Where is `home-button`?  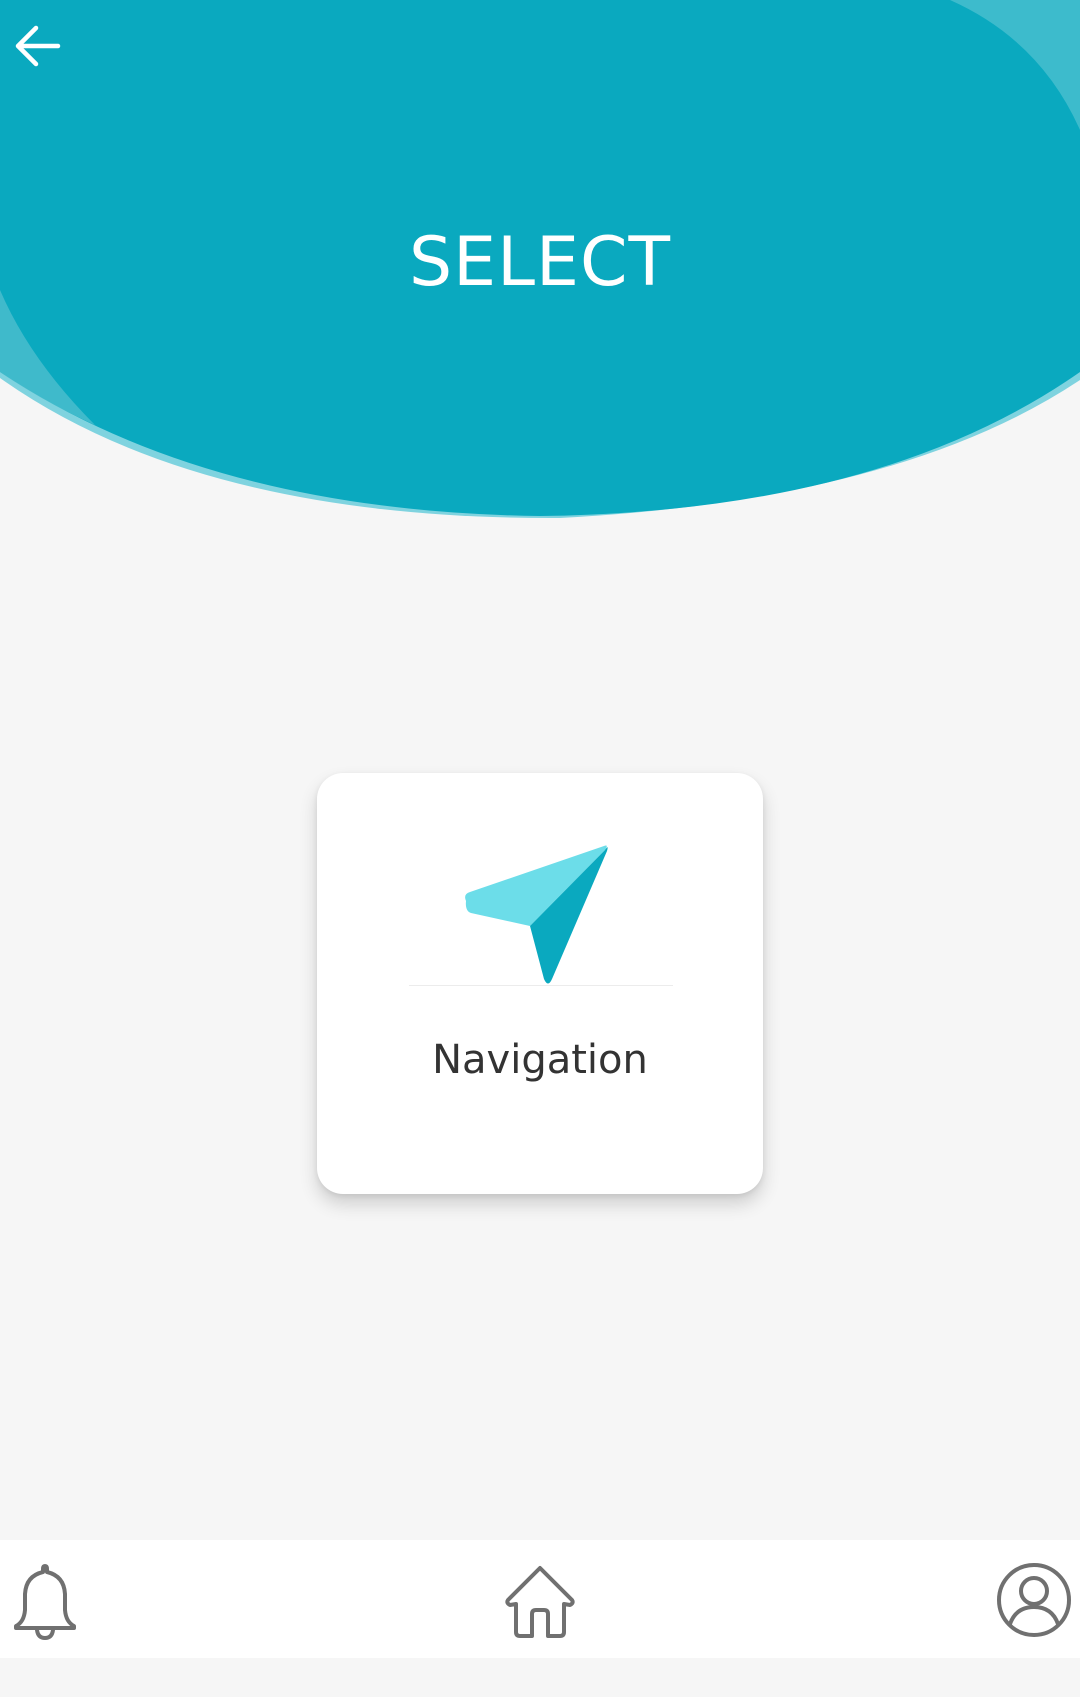
home-button is located at coordinates (540, 1600).